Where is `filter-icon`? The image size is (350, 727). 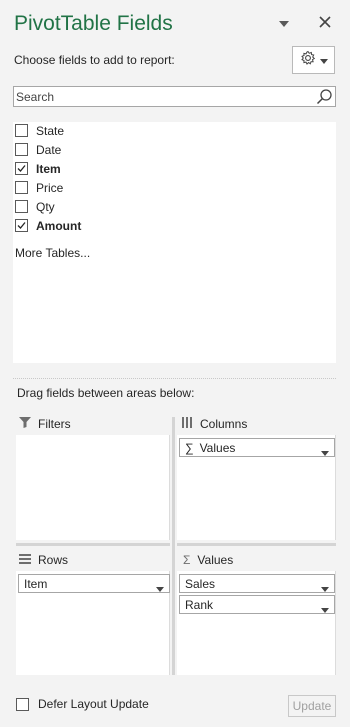
filter-icon is located at coordinates (25, 424).